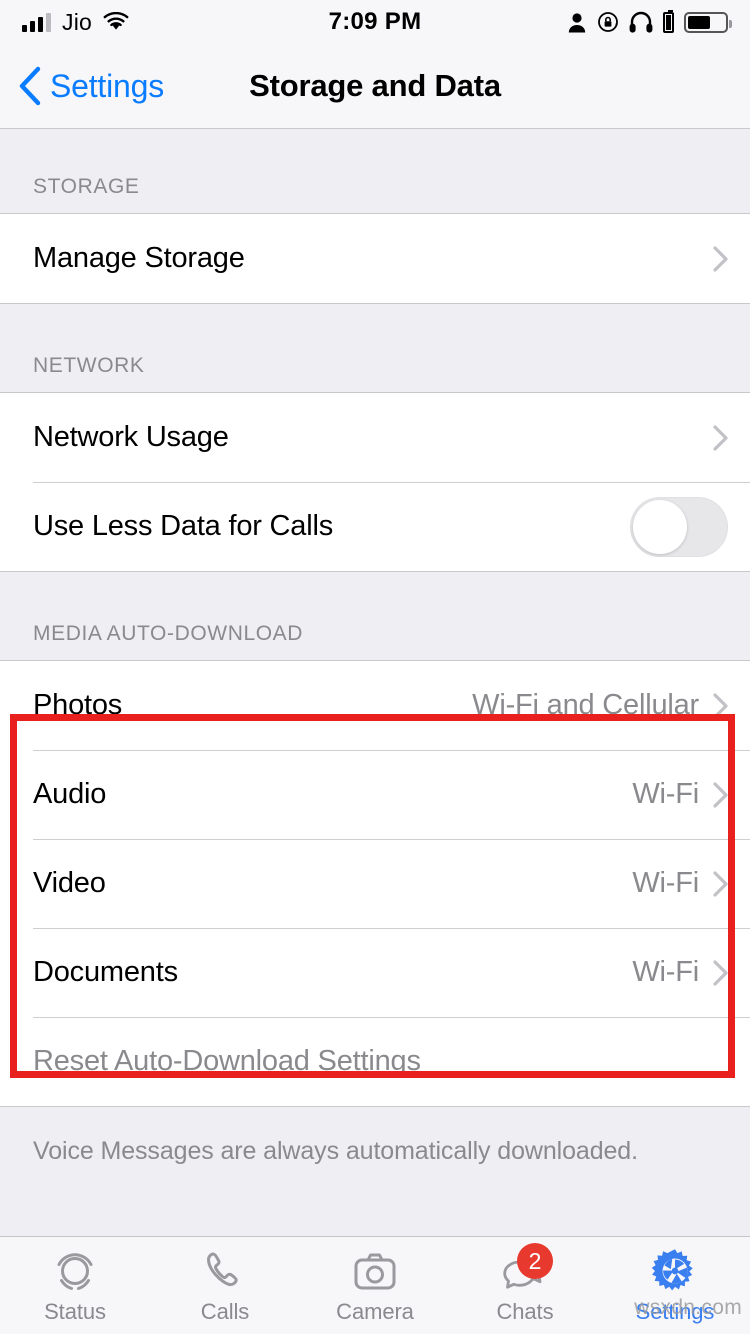 This screenshot has width=750, height=1334. I want to click on section-header-network: NETWORK, so click(375, 348).